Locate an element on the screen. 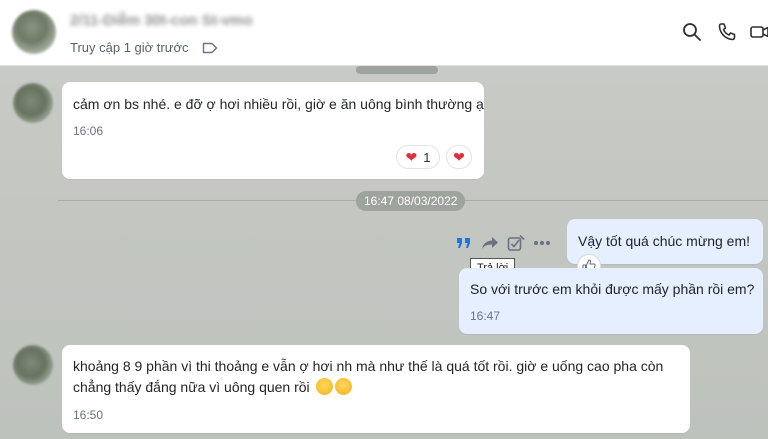  message-text-line-2: chẳng thấy đắng nữa vì uông quen rồi is located at coordinates (212, 387).